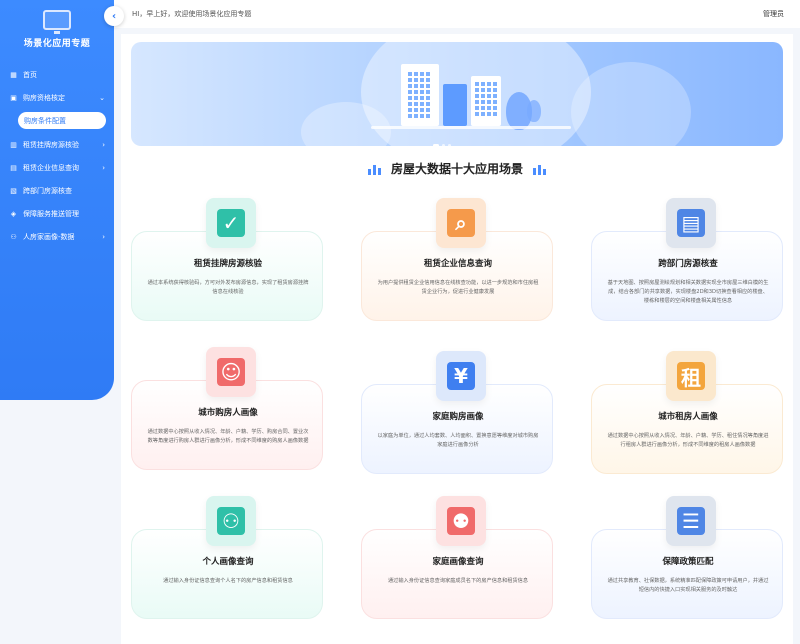 This screenshot has width=800, height=644. I want to click on sidebar-item-rental-company-query: ▤ 租赁企业信息查询 ›, so click(57, 167).